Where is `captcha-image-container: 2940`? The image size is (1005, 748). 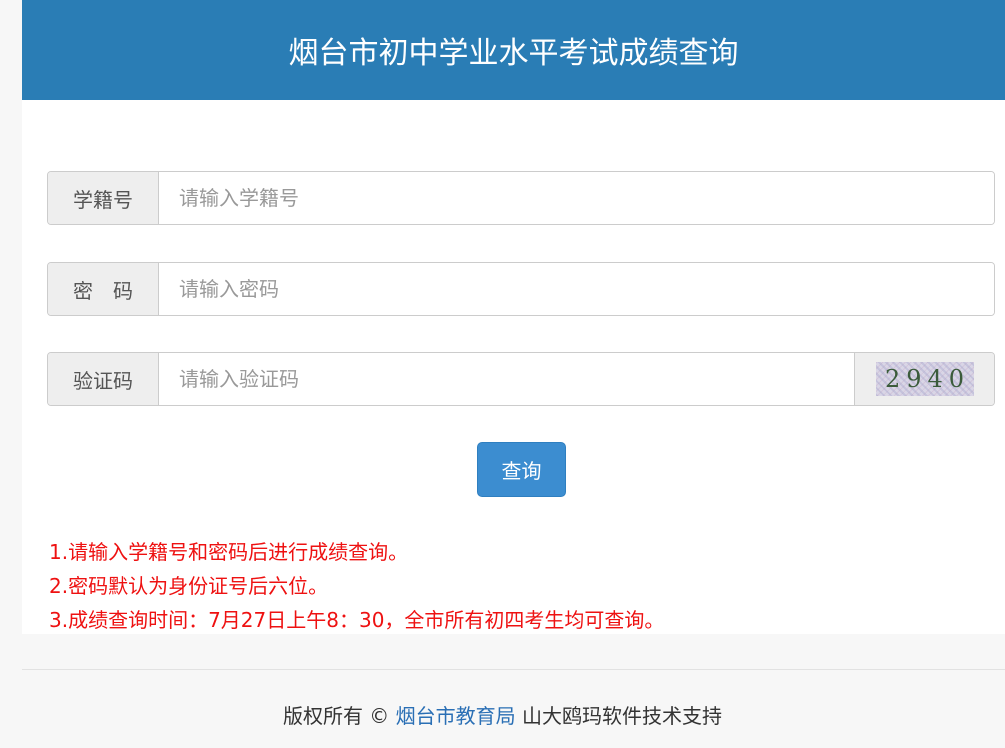 captcha-image-container: 2940 is located at coordinates (924, 379).